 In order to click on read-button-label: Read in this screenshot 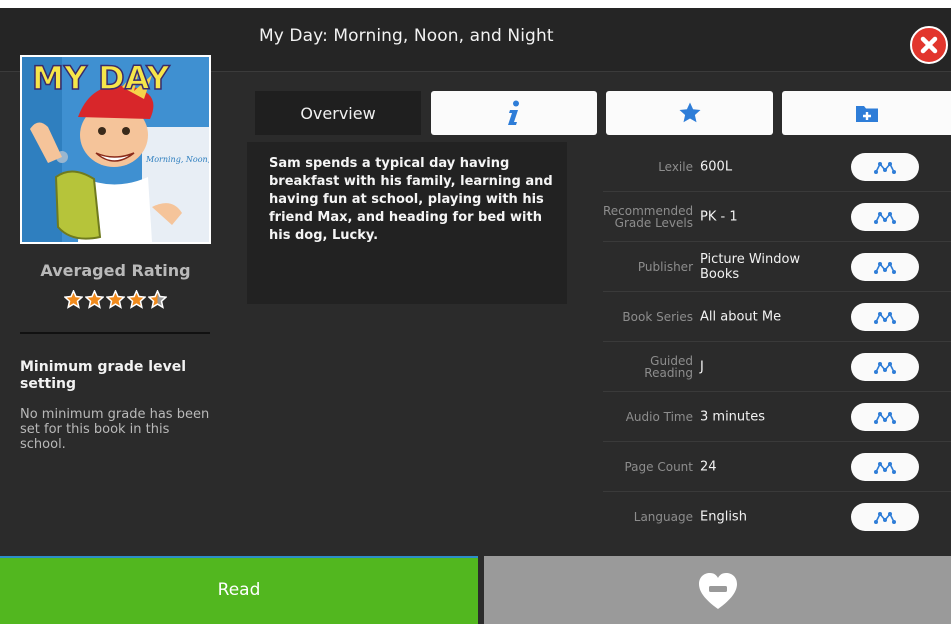, I will do `click(239, 590)`.